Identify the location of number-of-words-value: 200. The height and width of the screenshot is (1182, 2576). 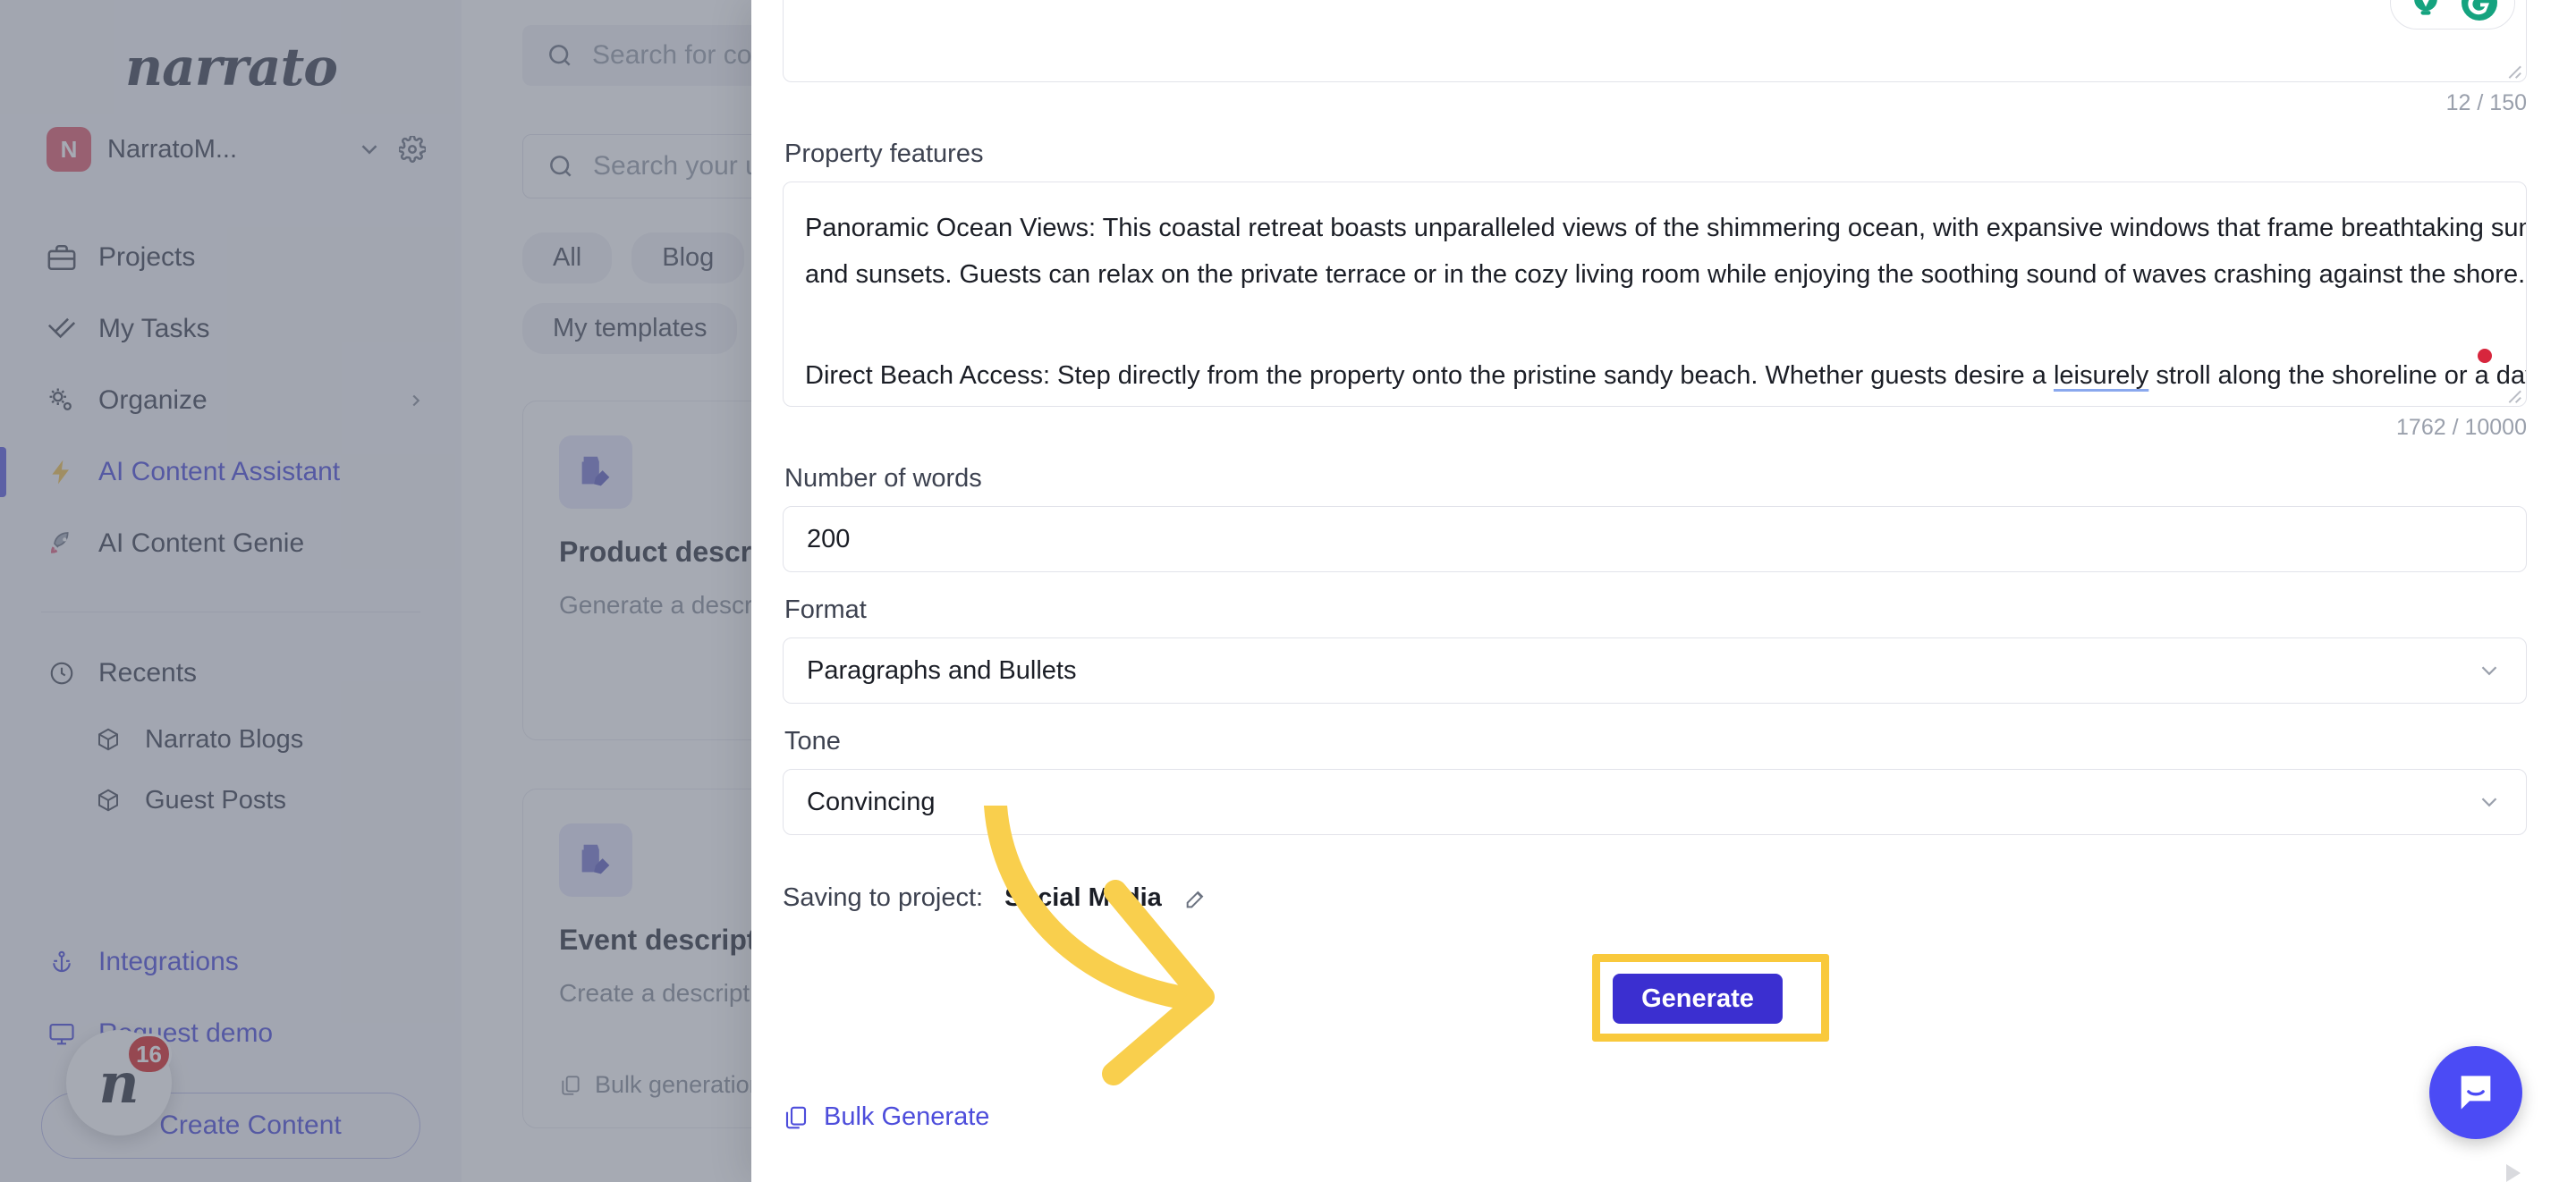
(829, 538).